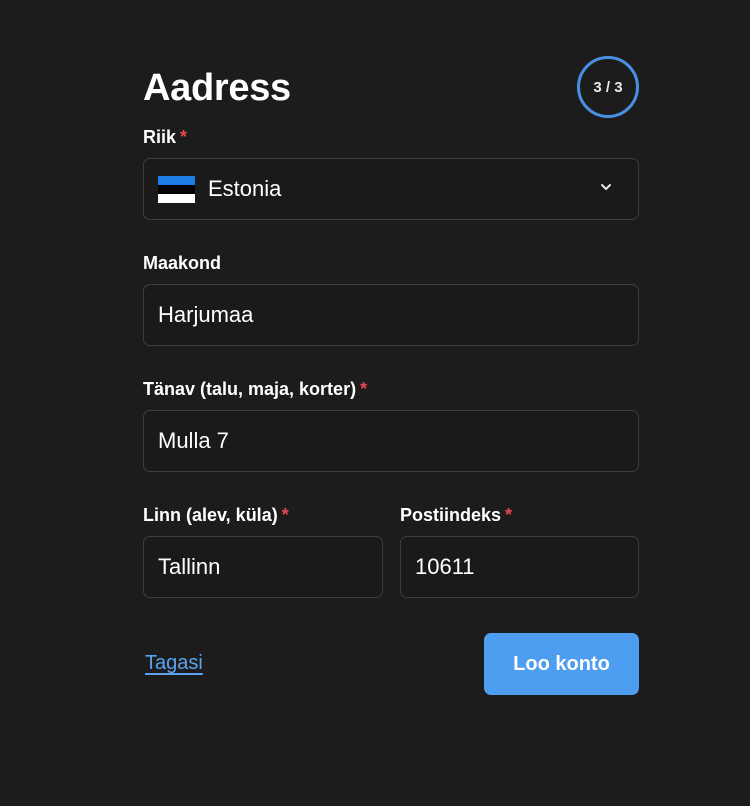  Describe the element at coordinates (250, 389) in the screenshot. I see `street-label-text: Tänav (talu, maja, korter)` at that location.